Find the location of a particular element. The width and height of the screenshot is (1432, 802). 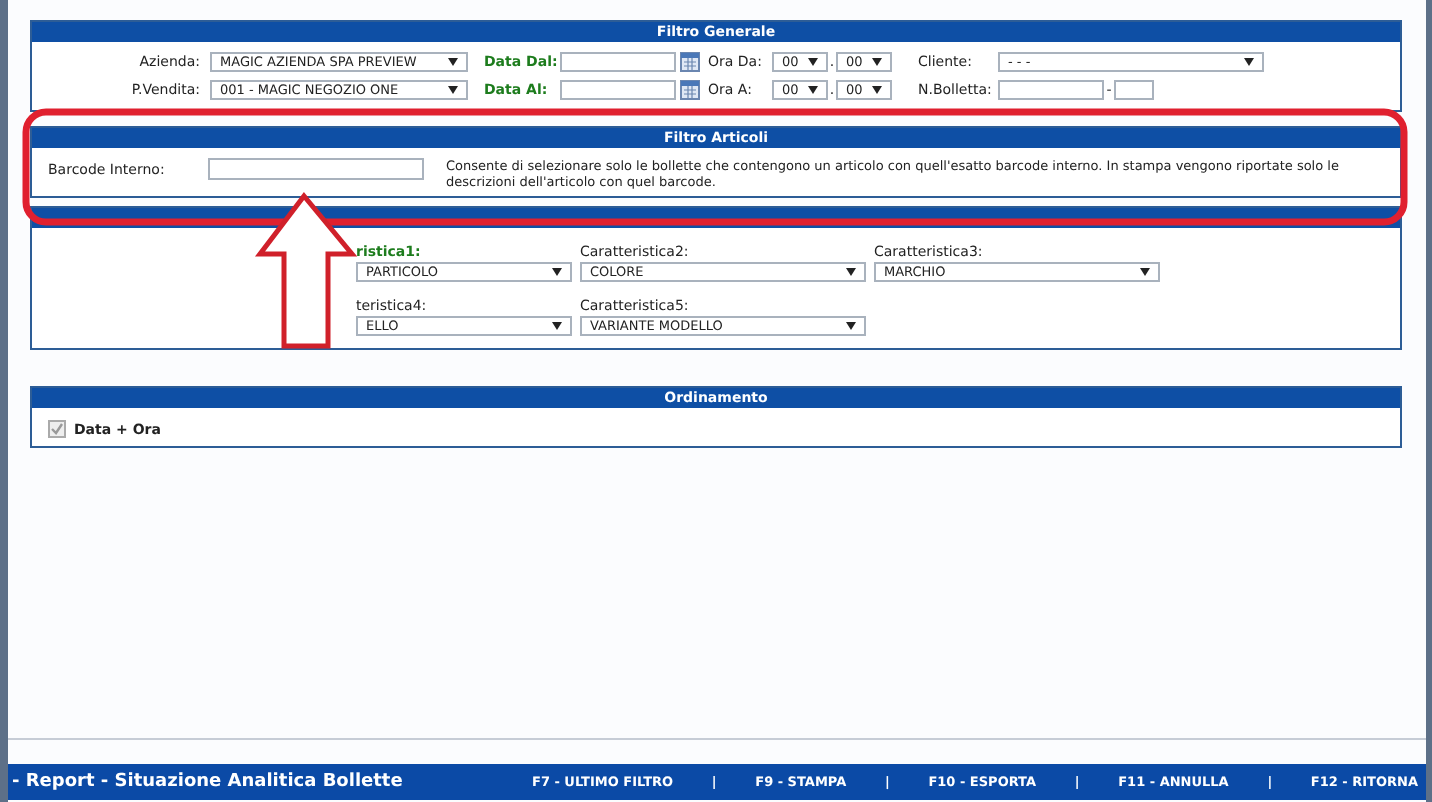

barcode-field is located at coordinates (316, 169).